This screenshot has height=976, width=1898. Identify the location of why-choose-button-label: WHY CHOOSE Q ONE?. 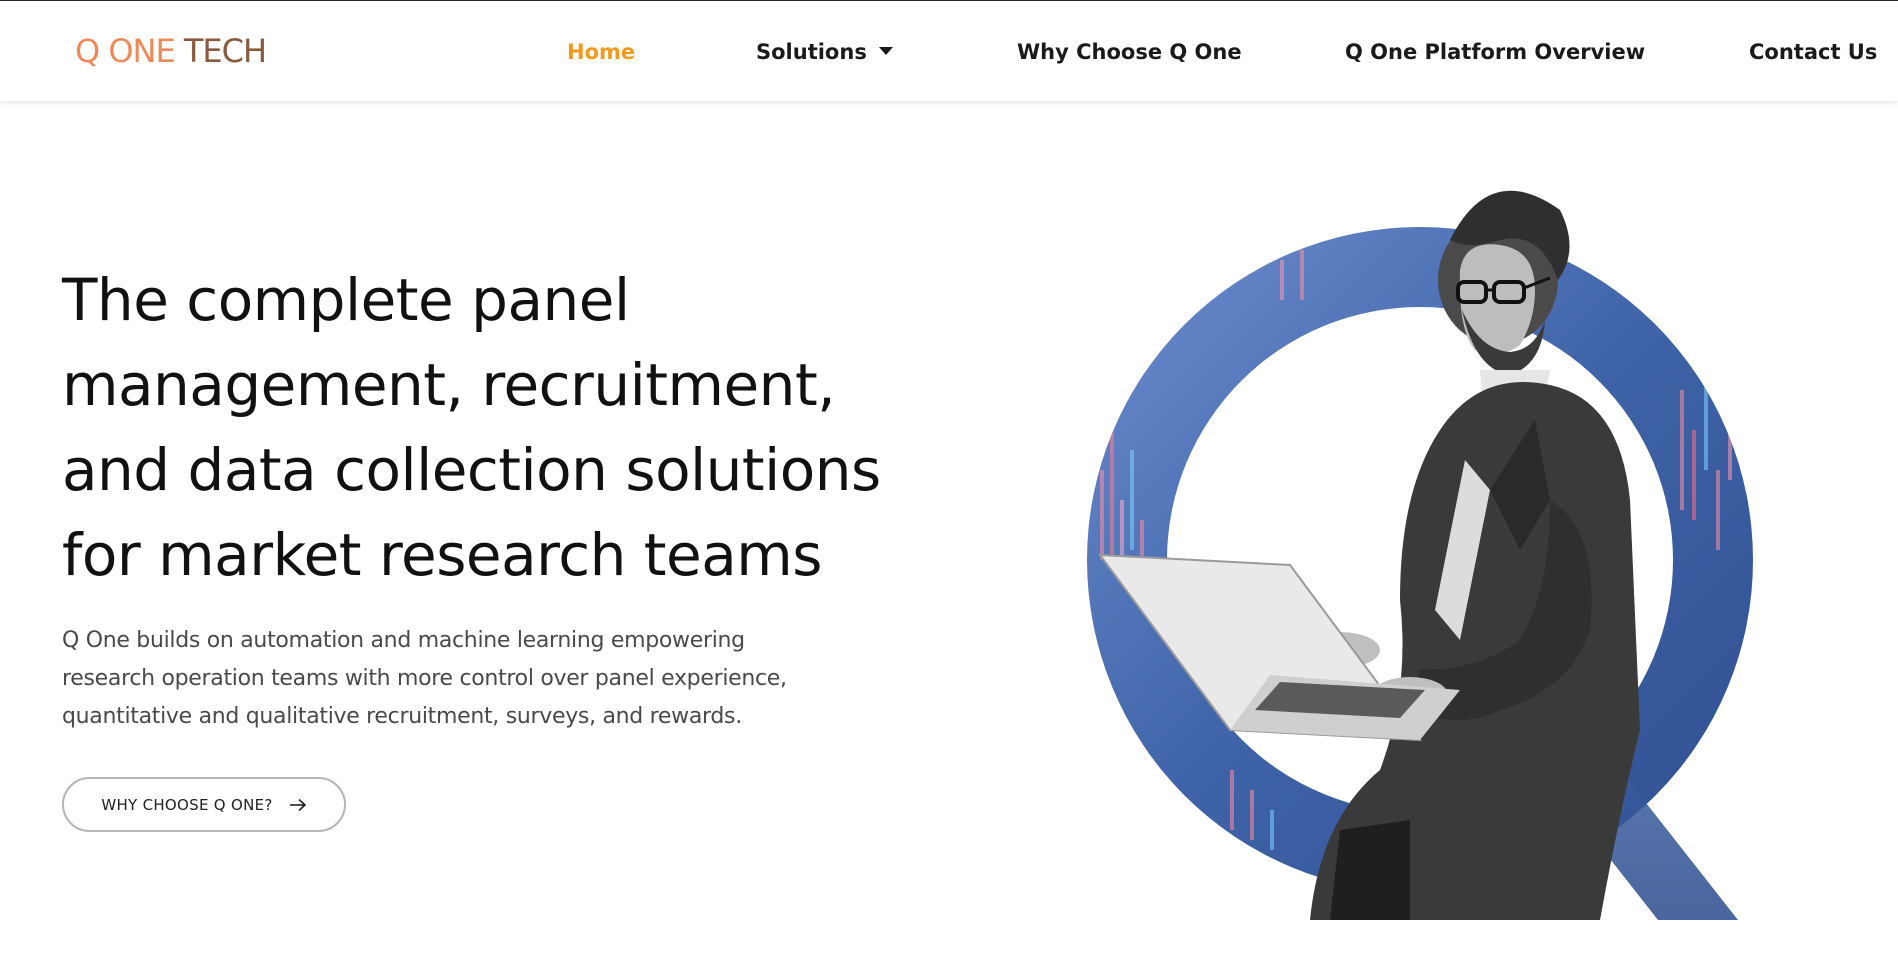
(187, 804).